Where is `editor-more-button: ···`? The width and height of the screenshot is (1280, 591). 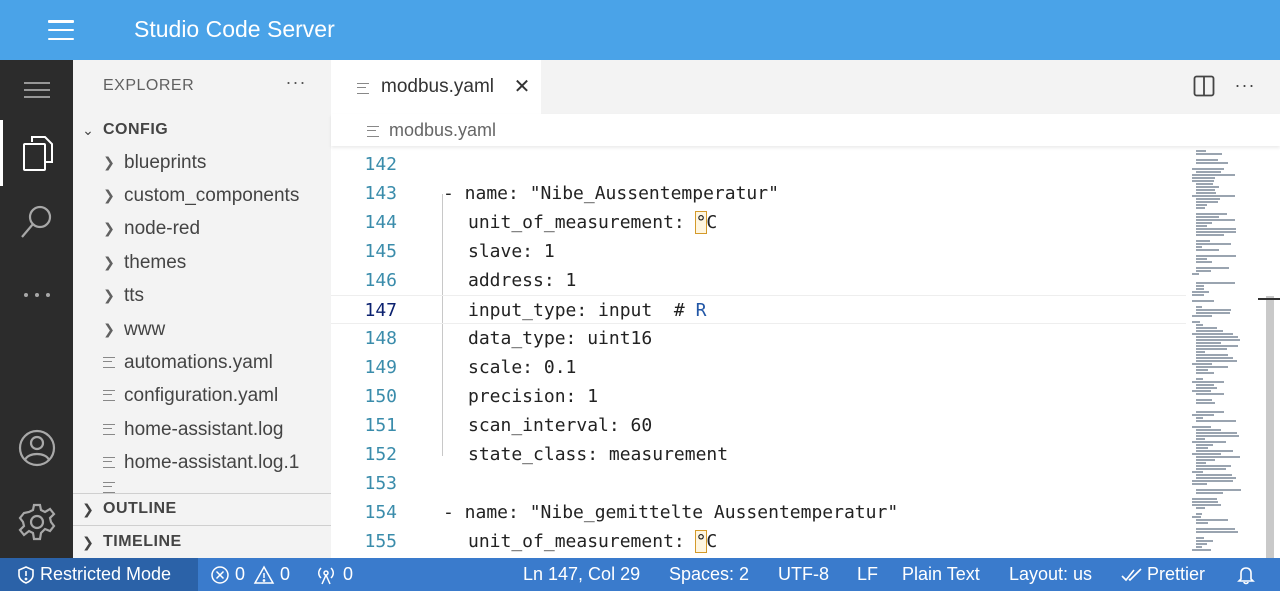 editor-more-button: ··· is located at coordinates (1245, 87).